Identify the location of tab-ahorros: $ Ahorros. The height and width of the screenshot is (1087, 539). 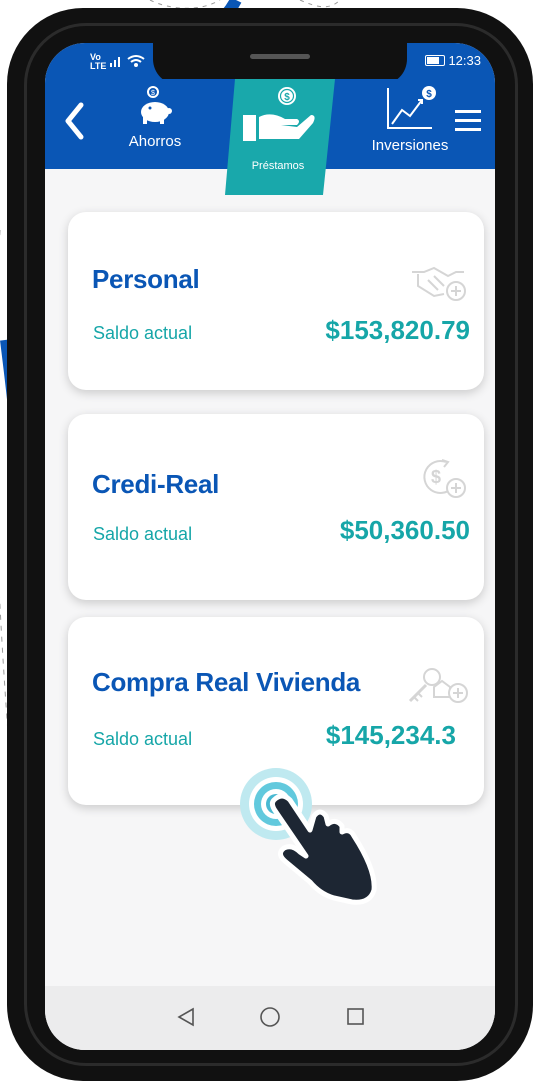
(155, 117).